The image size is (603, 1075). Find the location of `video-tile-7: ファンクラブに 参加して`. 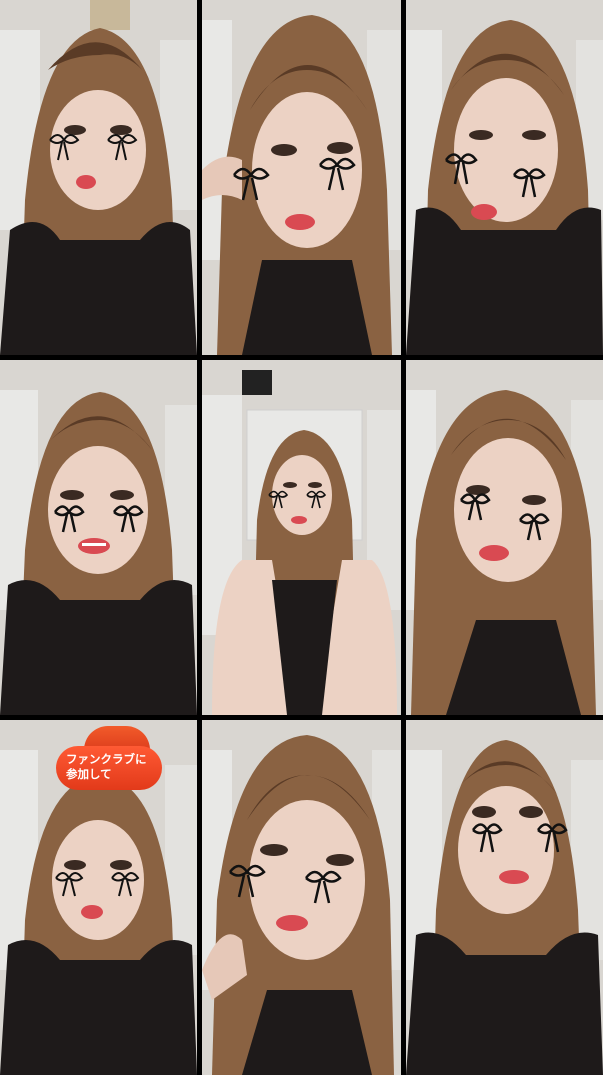

video-tile-7: ファンクラブに 参加して is located at coordinates (98, 897).